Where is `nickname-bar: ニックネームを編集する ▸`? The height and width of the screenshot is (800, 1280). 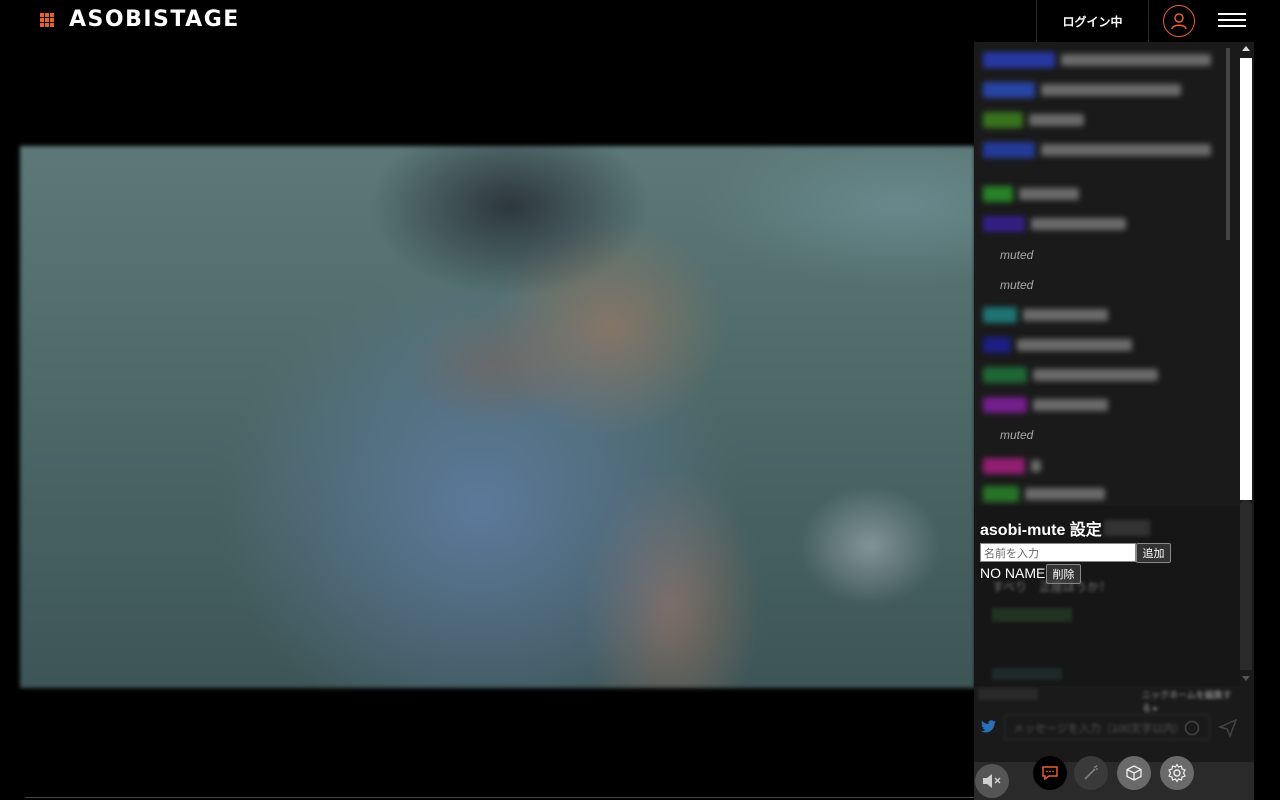
nickname-bar: ニックネームを編集する ▸ is located at coordinates (1107, 699).